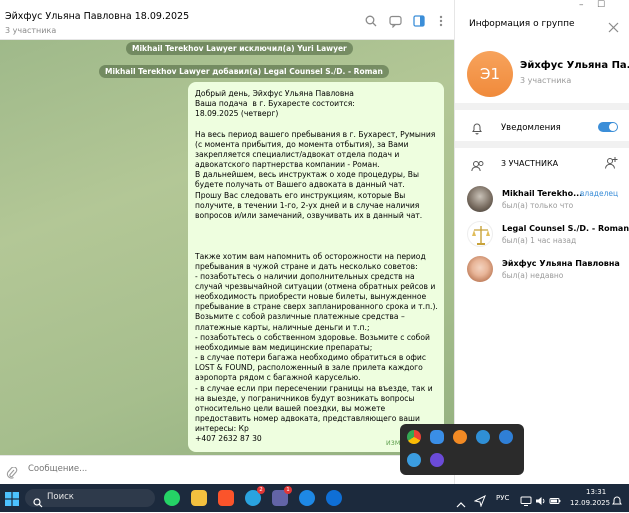 The width and height of the screenshot is (629, 513). I want to click on member-name: Эйхфус Ульяна Павловна, so click(561, 263).